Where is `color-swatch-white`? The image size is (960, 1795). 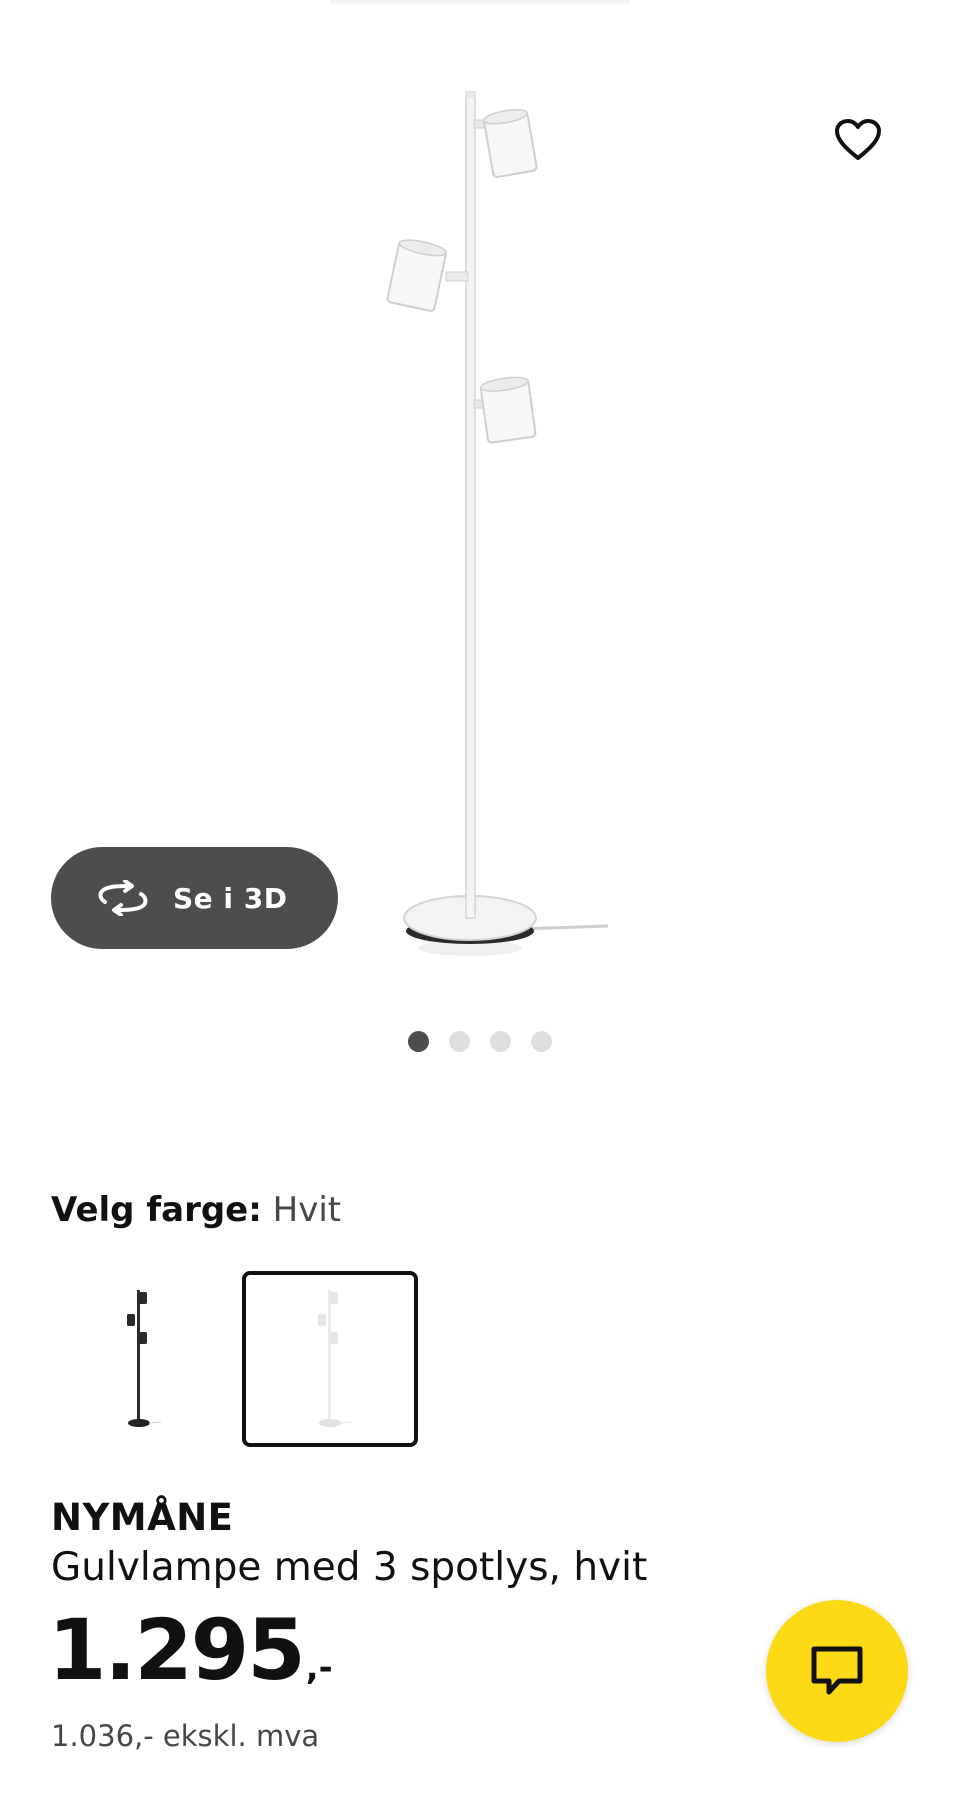
color-swatch-white is located at coordinates (330, 1359).